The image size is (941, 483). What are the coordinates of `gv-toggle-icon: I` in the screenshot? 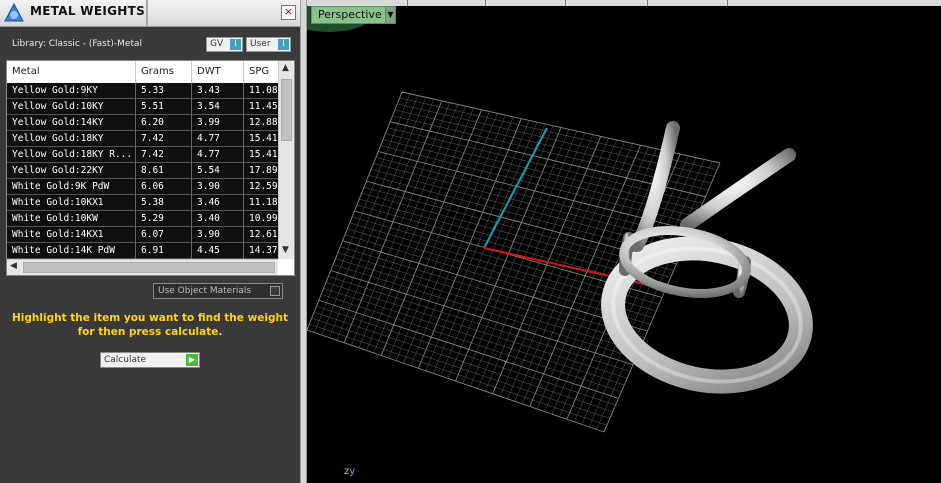 It's located at (235, 44).